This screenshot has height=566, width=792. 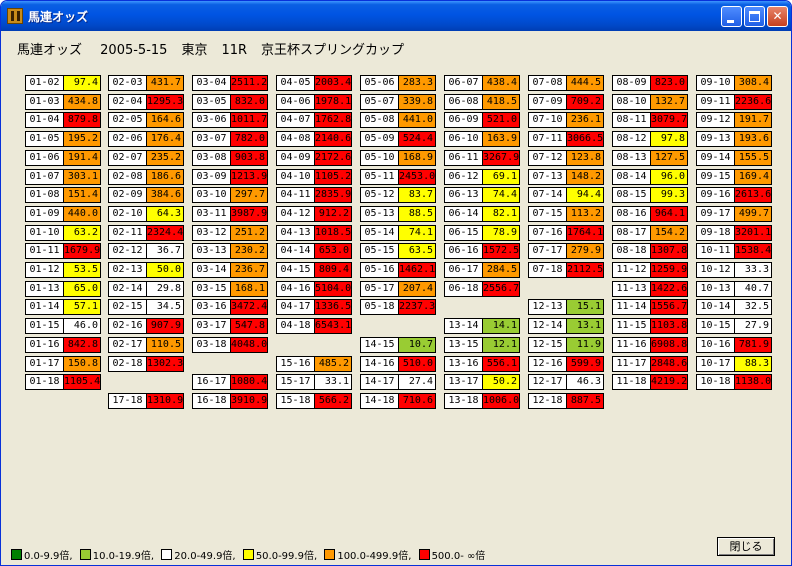 I want to click on horse-pair-label: 09-14, so click(x=715, y=158).